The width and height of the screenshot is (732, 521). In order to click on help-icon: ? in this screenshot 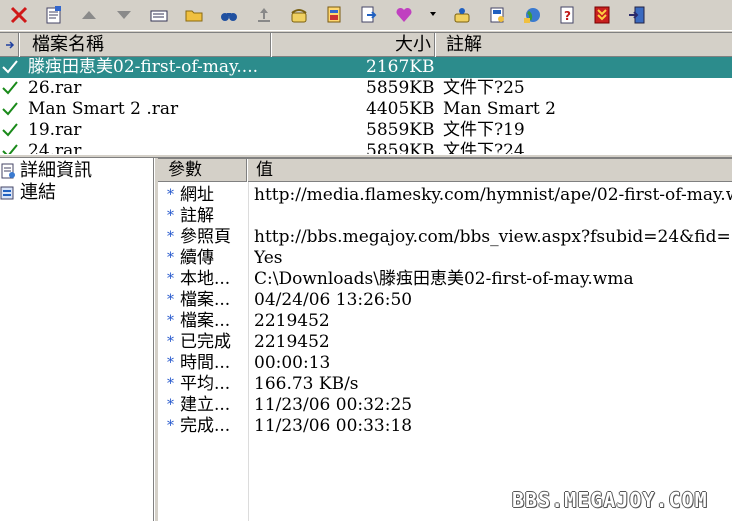, I will do `click(567, 15)`.